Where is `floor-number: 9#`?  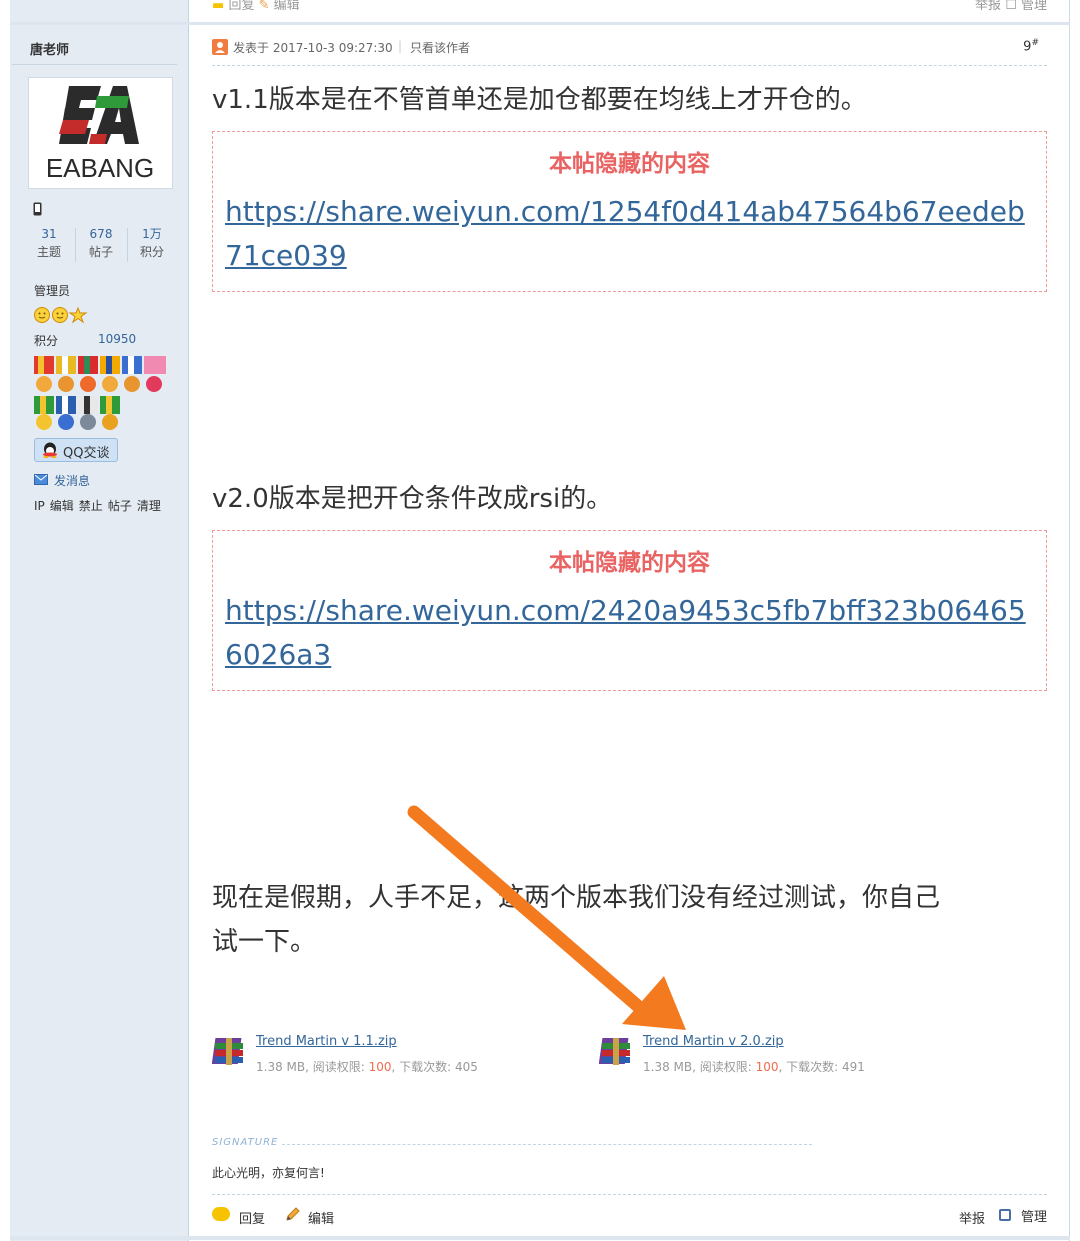 floor-number: 9# is located at coordinates (1031, 46).